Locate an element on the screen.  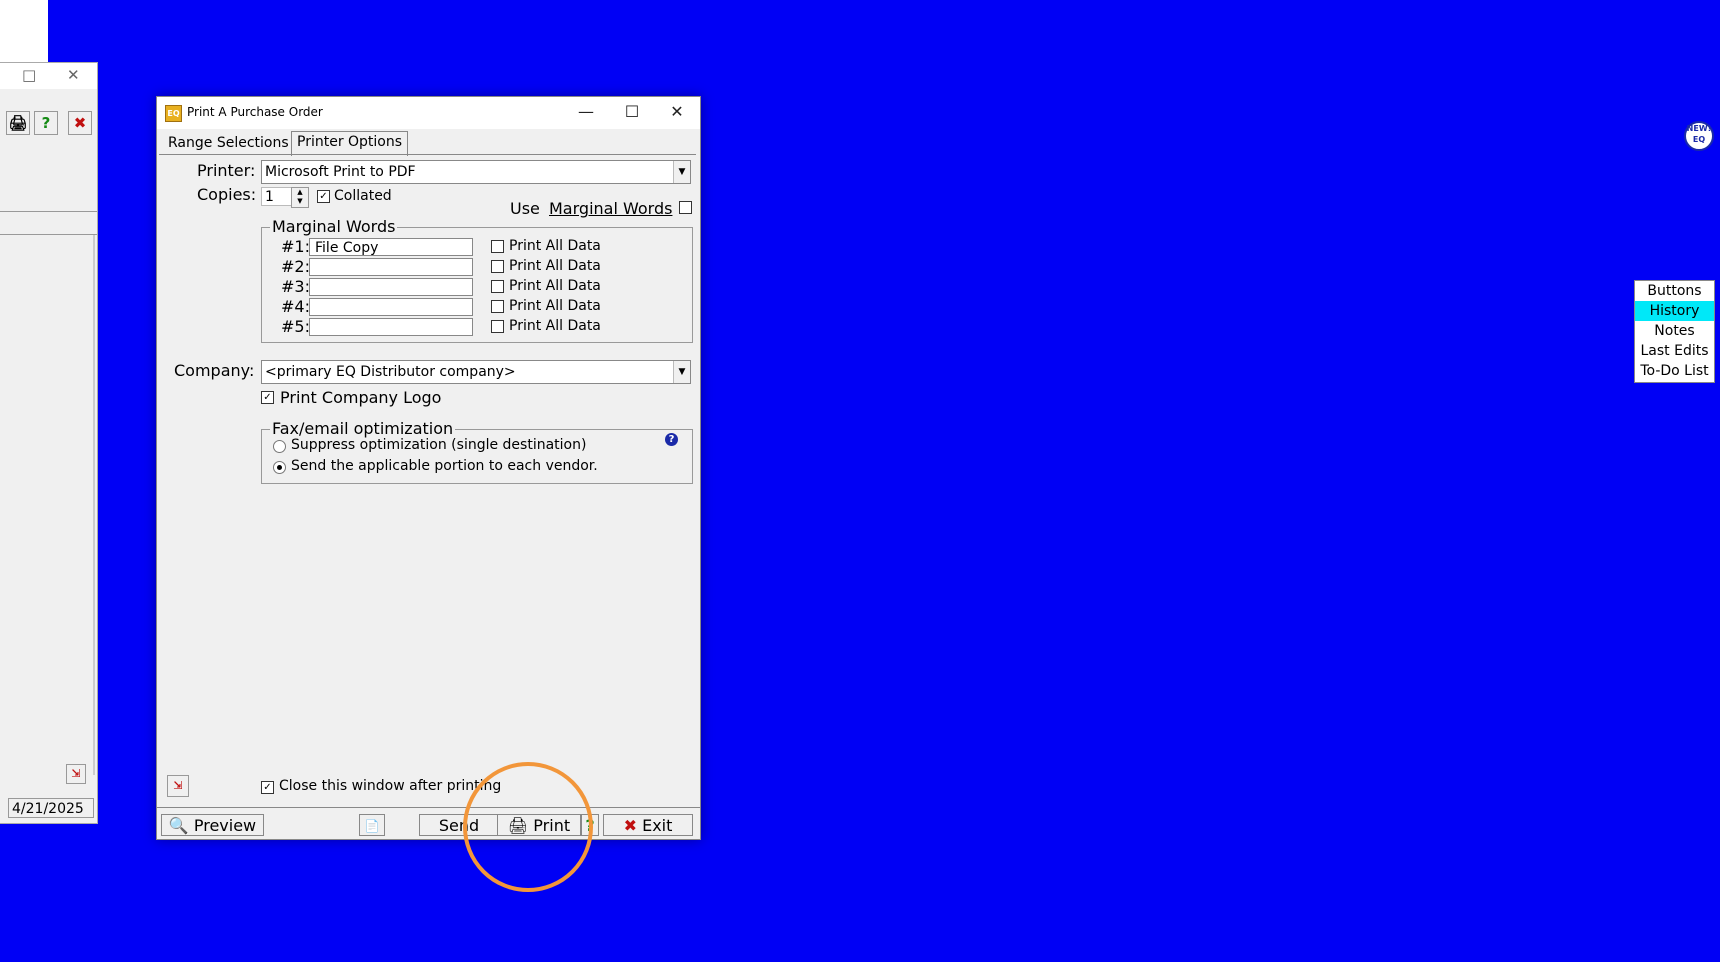
print-all-data-label-5: Print All Data is located at coordinates (555, 326).